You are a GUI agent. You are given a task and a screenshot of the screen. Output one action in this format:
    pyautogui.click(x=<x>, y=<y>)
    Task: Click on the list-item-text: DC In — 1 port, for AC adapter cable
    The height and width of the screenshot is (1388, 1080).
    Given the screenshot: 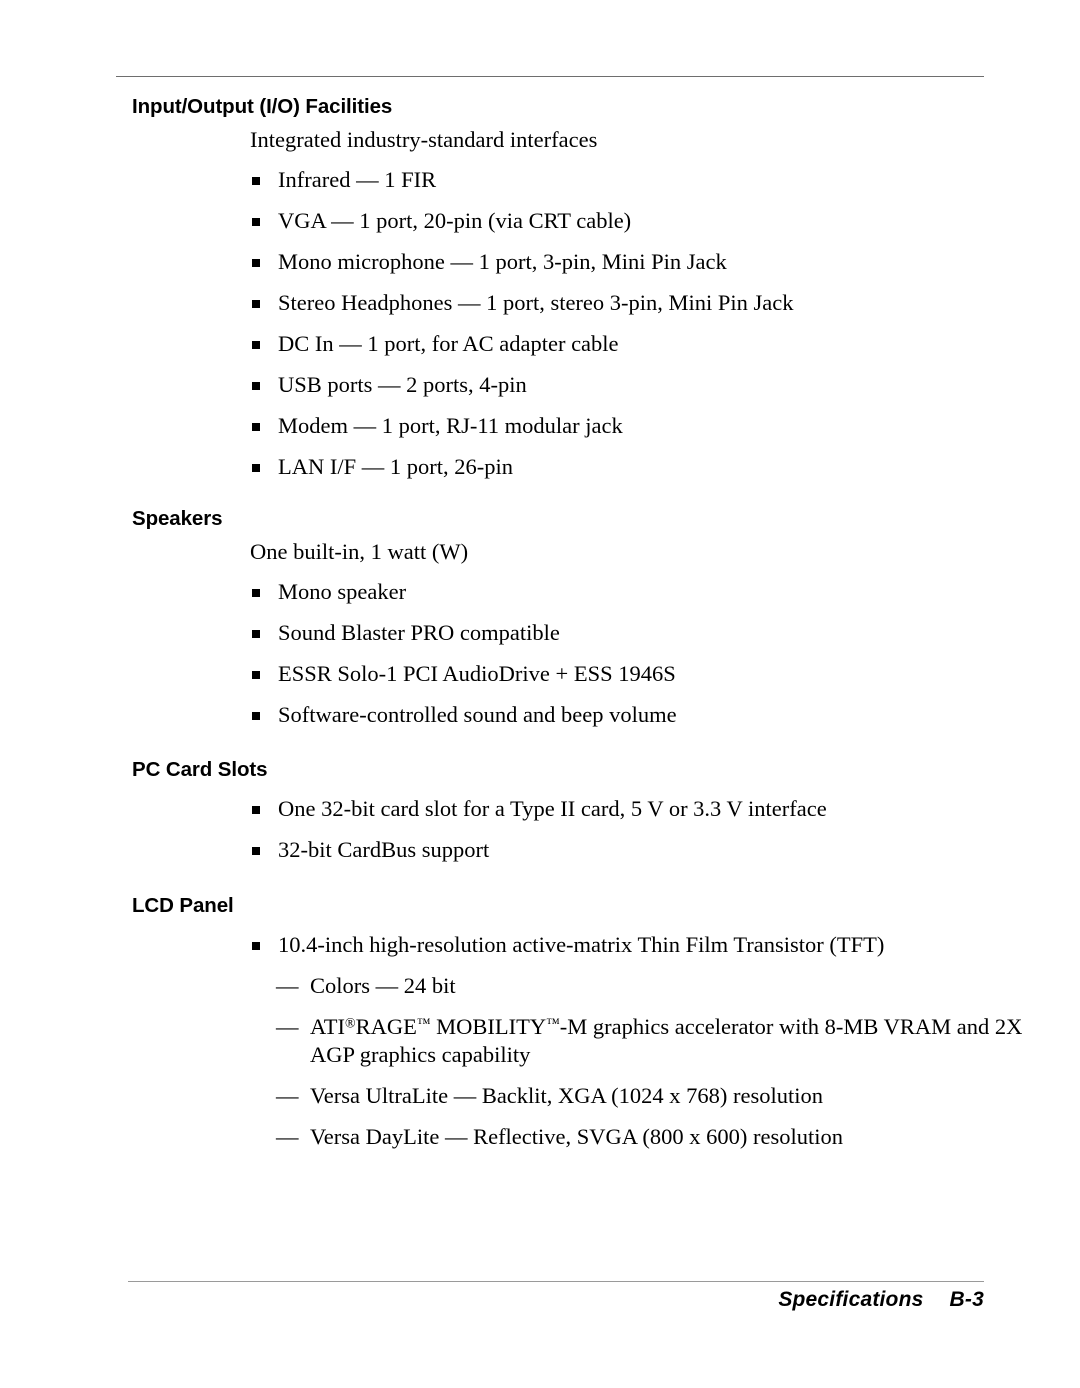 What is the action you would take?
    pyautogui.click(x=448, y=343)
    